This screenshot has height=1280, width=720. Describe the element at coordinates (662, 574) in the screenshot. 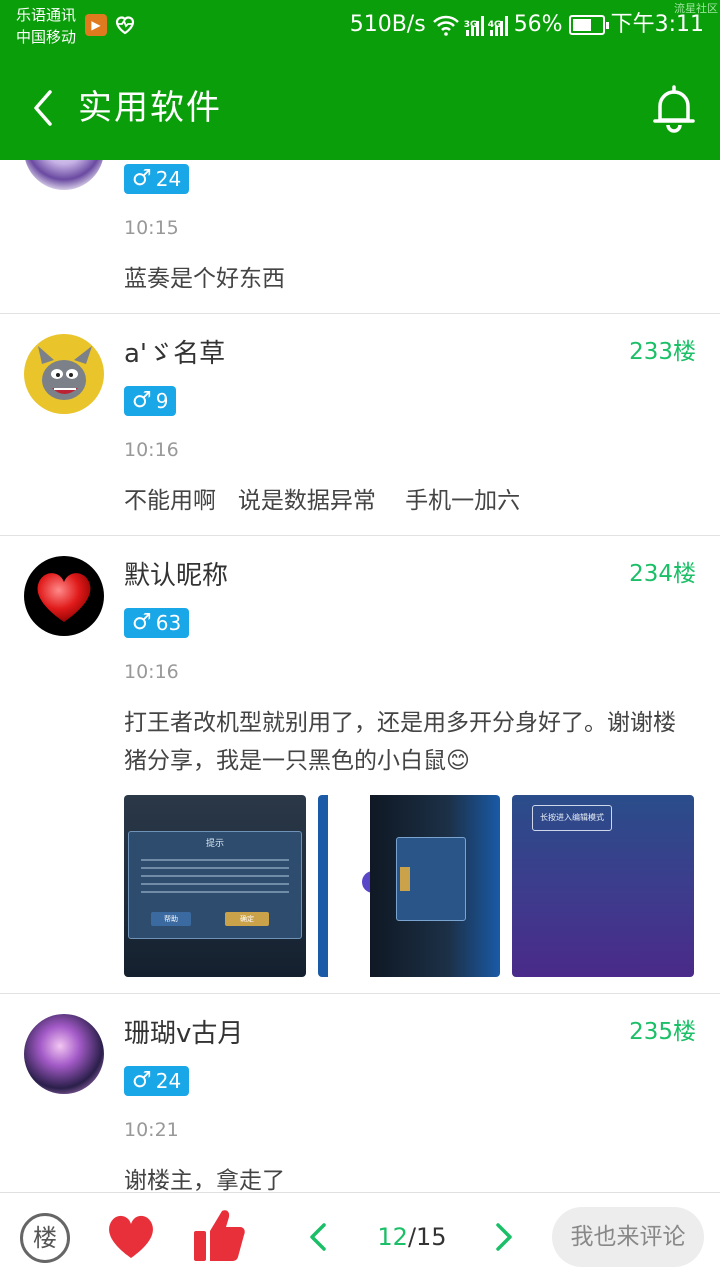

I see `floor-number: 234楼` at that location.